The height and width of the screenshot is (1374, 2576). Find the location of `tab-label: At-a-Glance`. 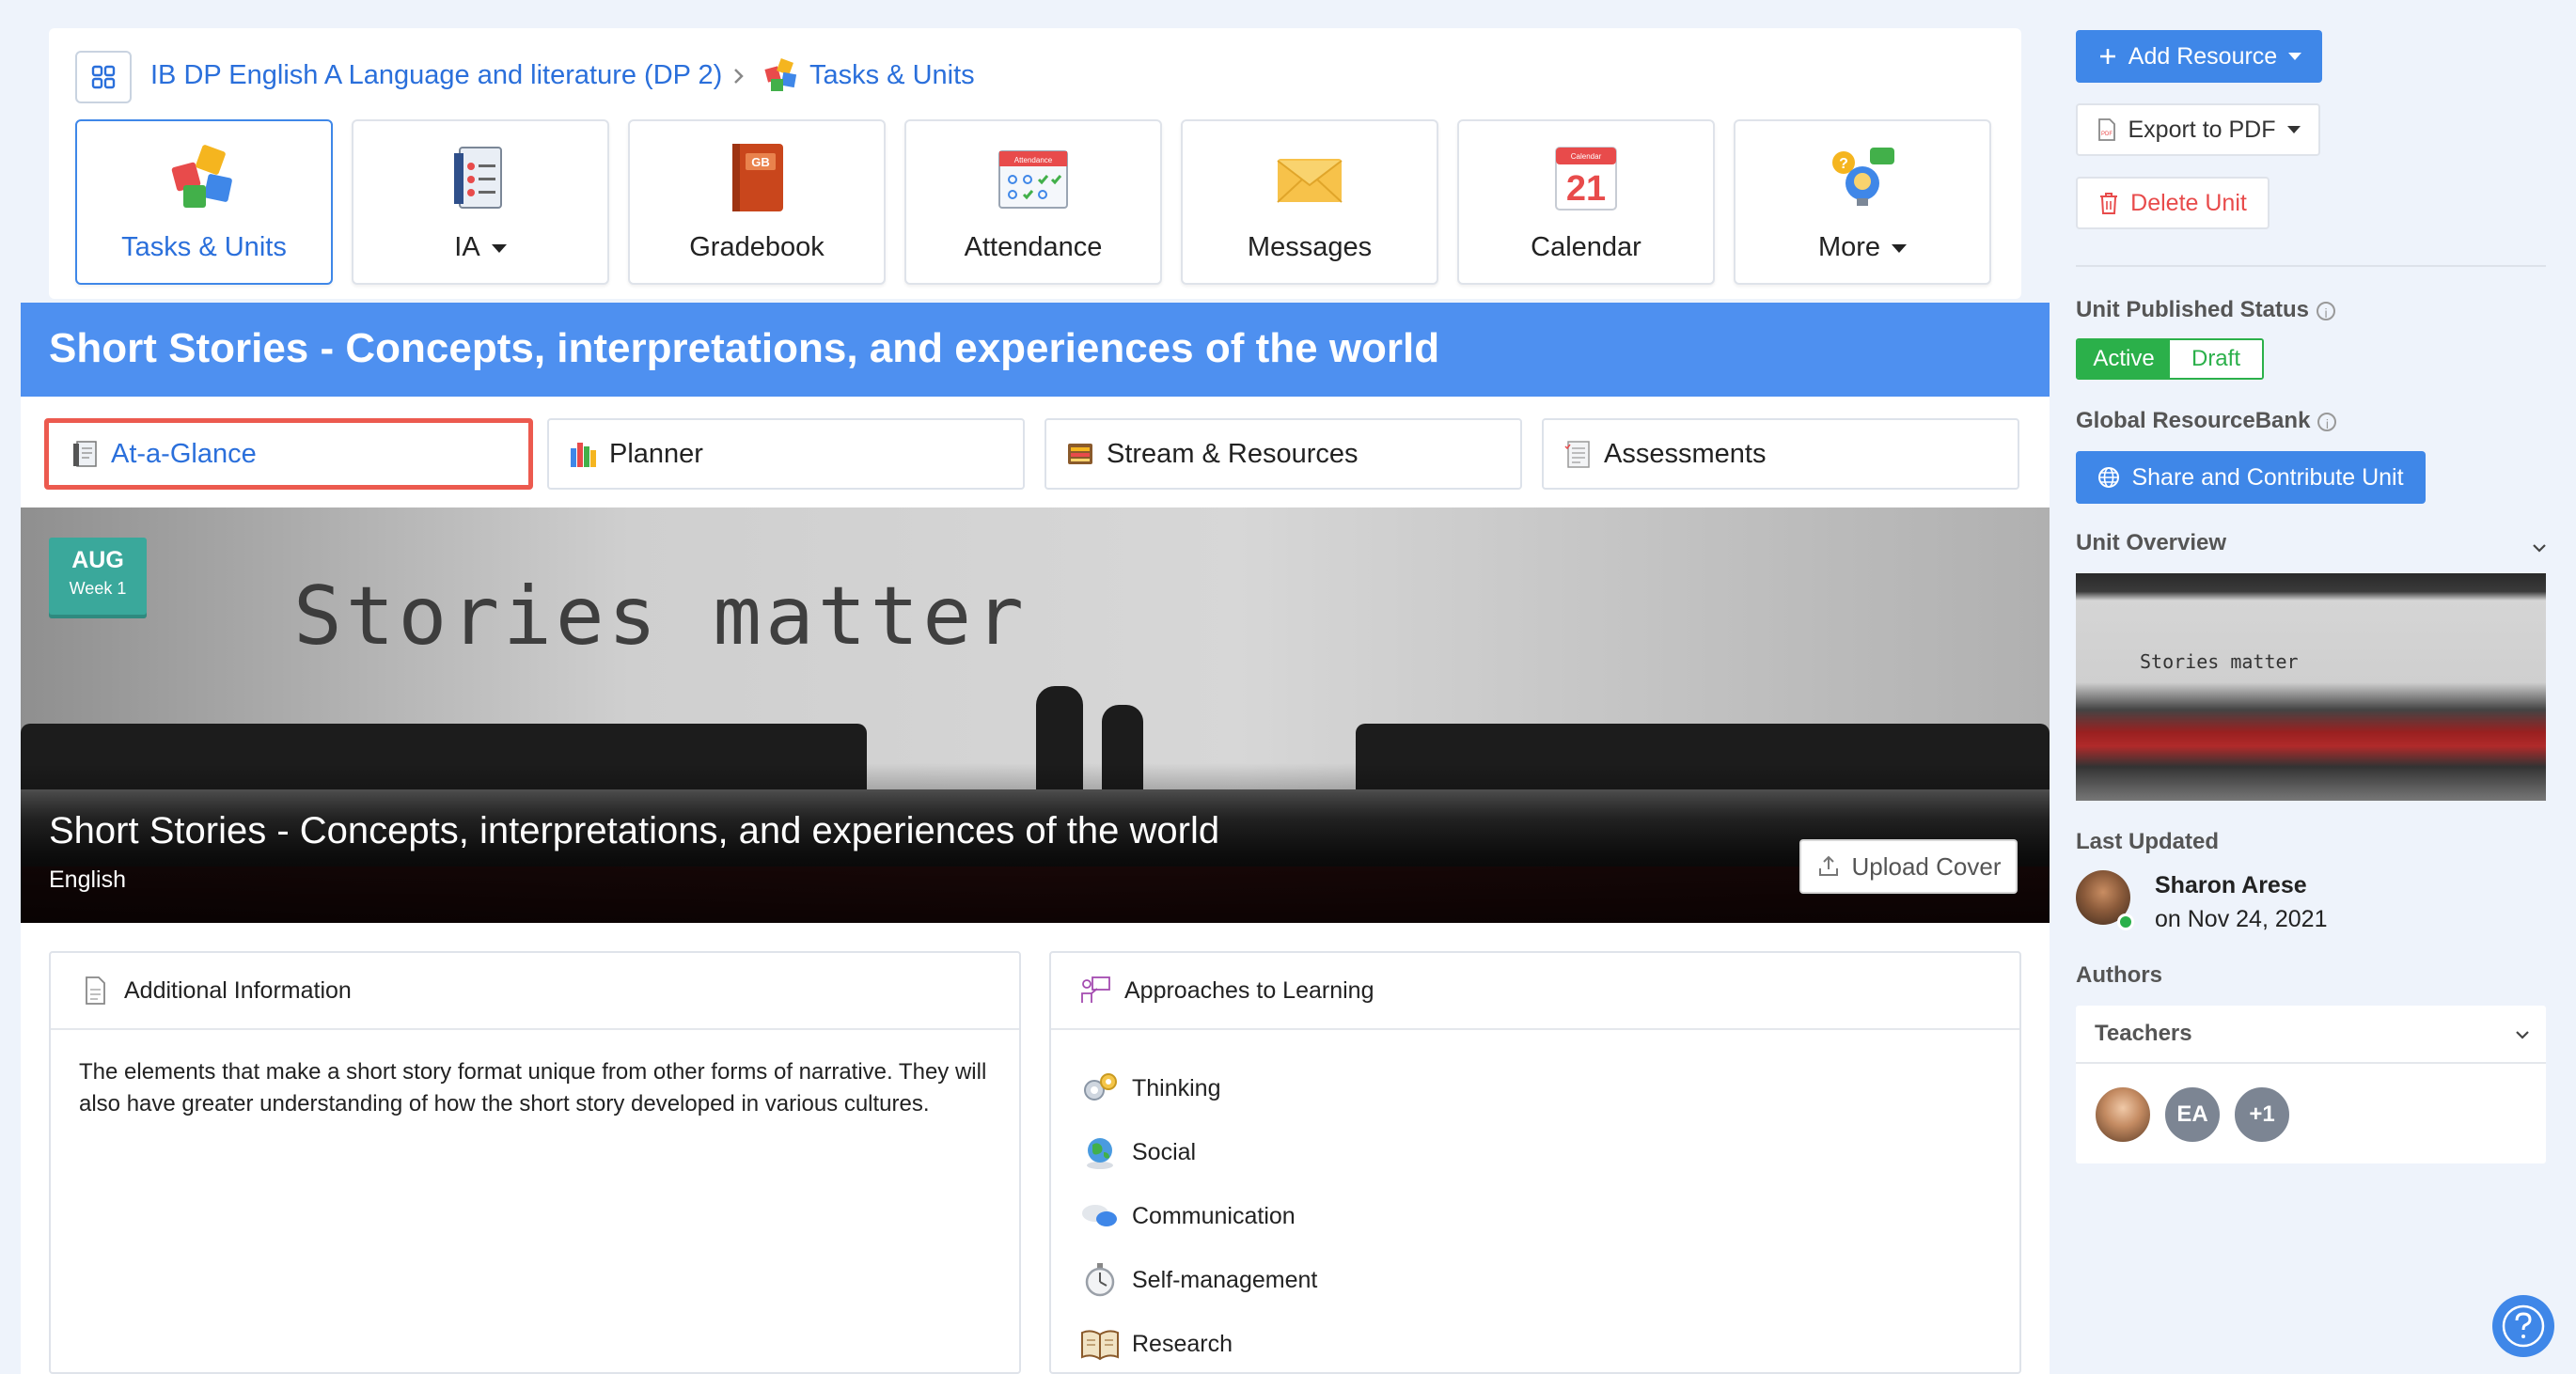

tab-label: At-a-Glance is located at coordinates (184, 453).